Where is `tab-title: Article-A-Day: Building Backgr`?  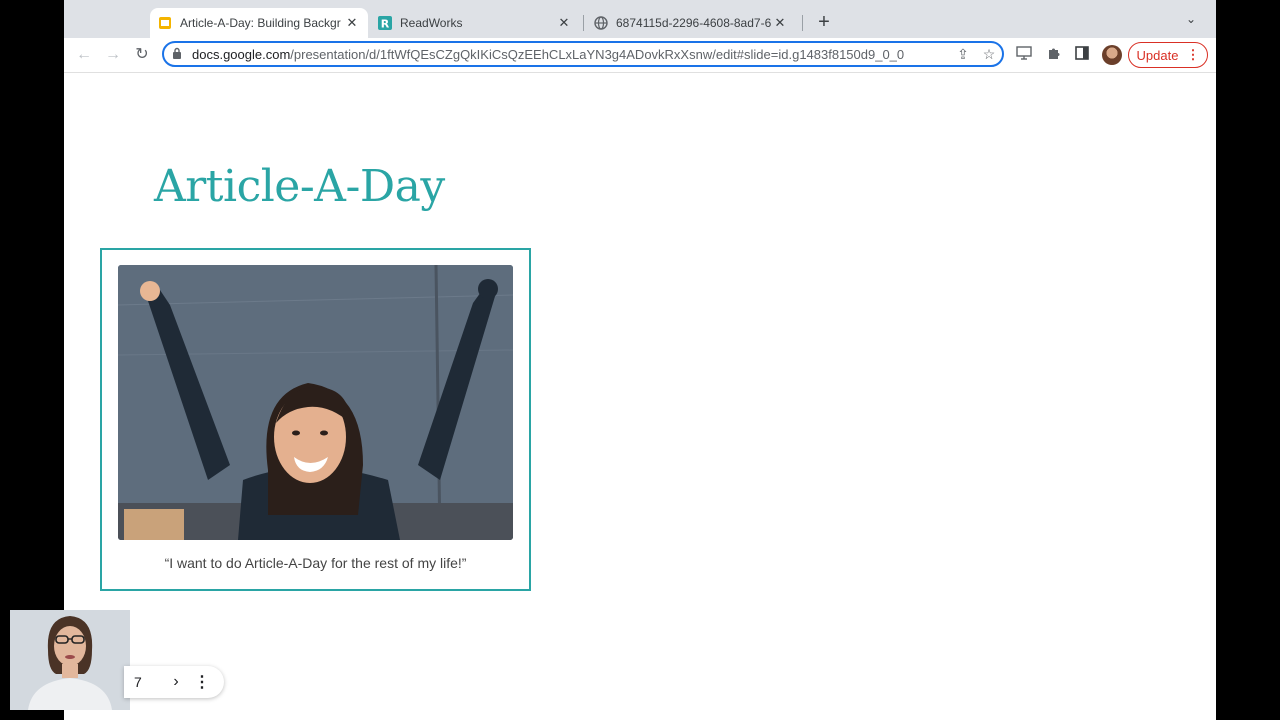
tab-title: Article-A-Day: Building Backgr is located at coordinates (260, 23).